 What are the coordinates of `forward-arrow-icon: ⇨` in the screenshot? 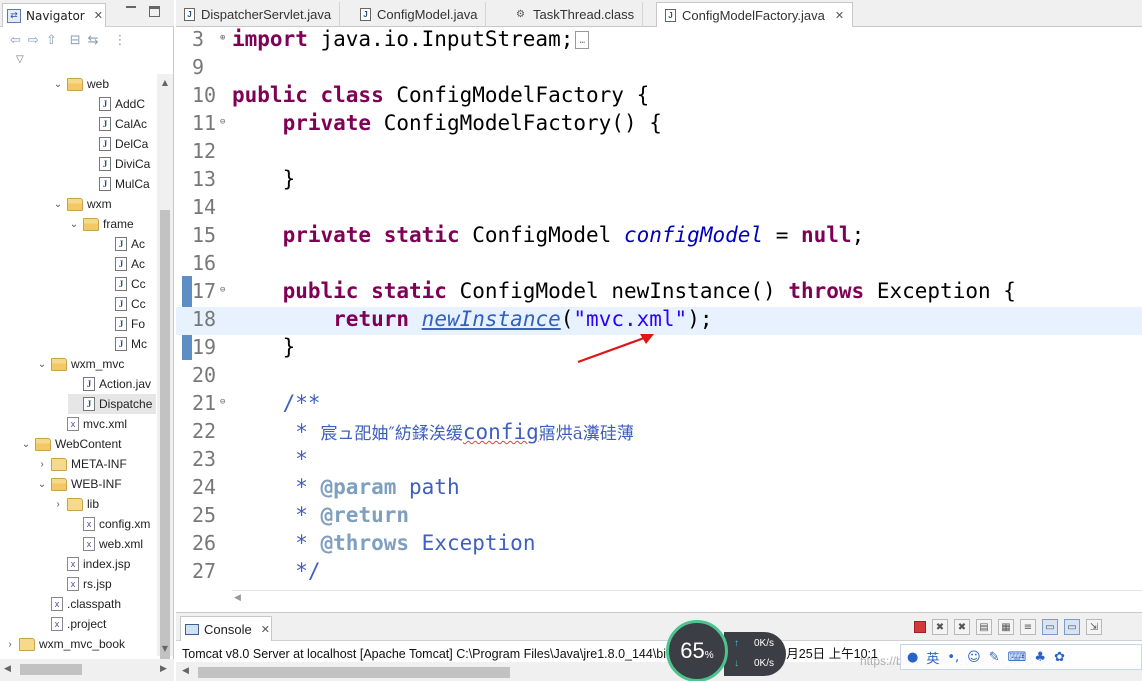 It's located at (33, 40).